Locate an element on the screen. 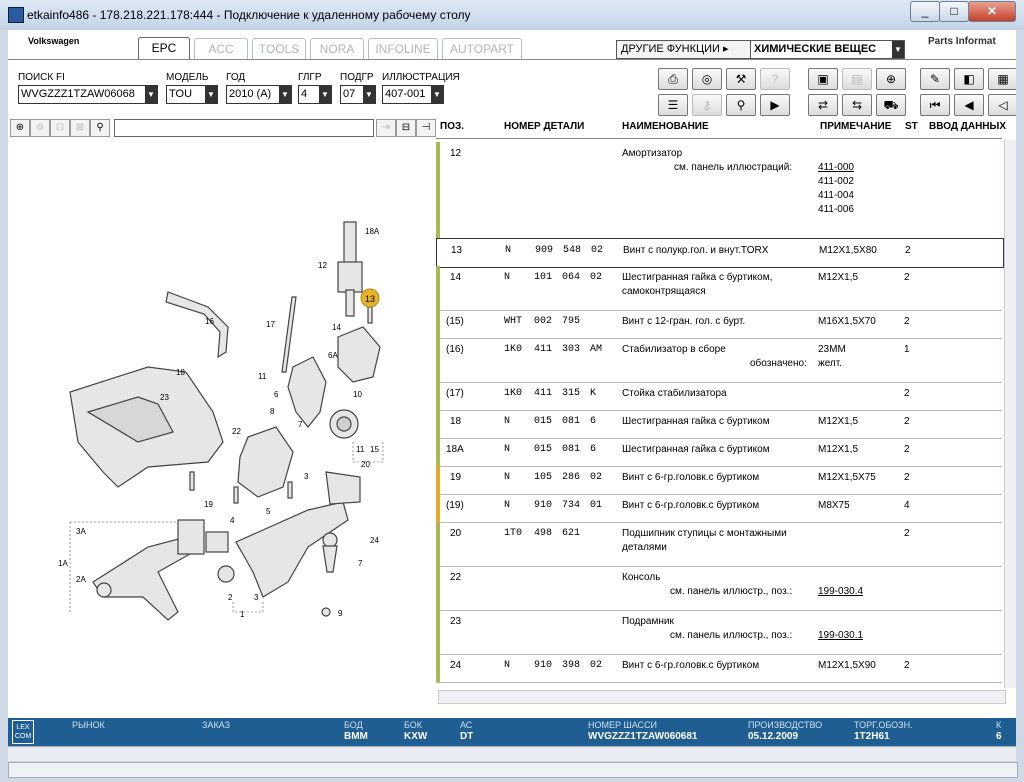 The image size is (1024, 782). svg-text: 18A is located at coordinates (372, 231).